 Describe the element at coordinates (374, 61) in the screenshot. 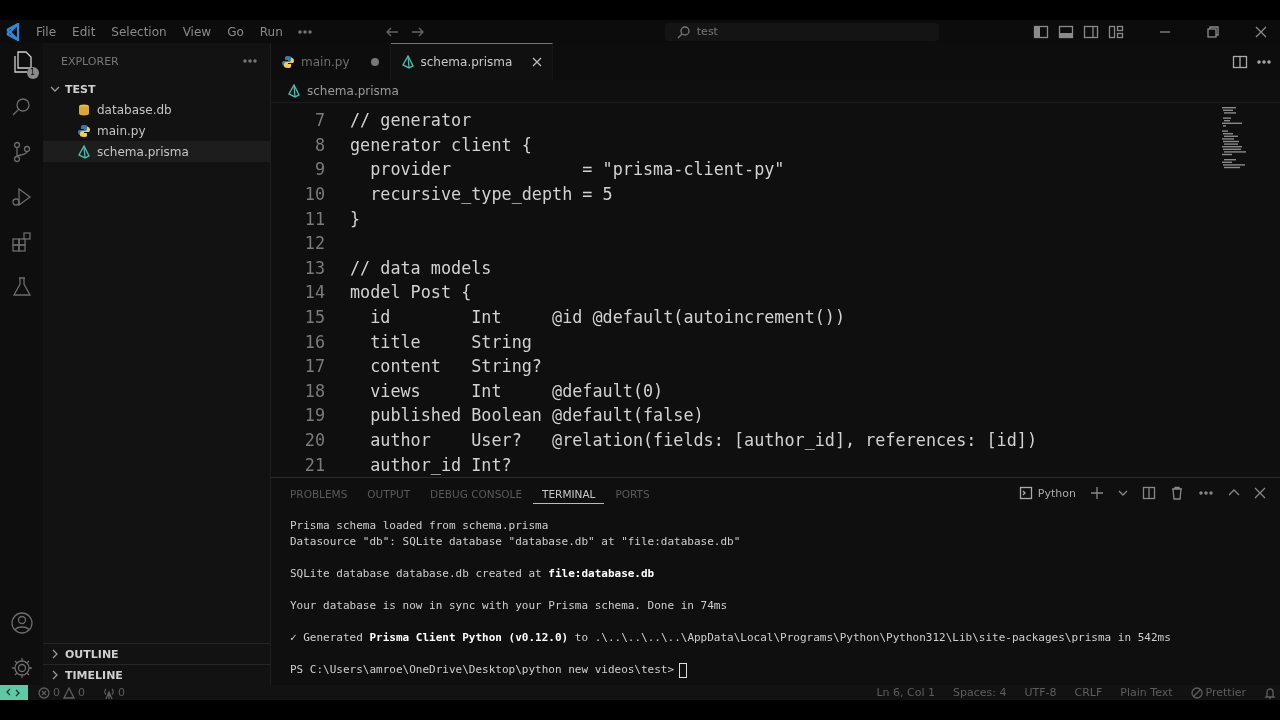

I see `unsaved-dot-icon` at that location.